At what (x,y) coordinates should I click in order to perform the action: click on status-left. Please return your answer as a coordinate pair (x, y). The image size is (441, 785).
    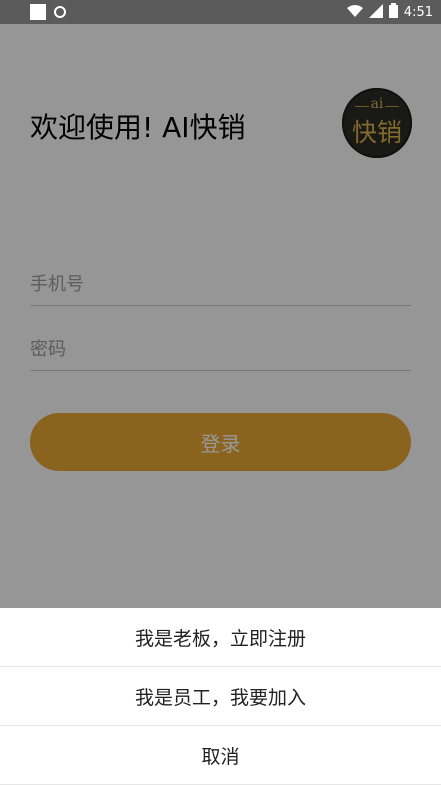
    Looking at the image, I should click on (48, 12).